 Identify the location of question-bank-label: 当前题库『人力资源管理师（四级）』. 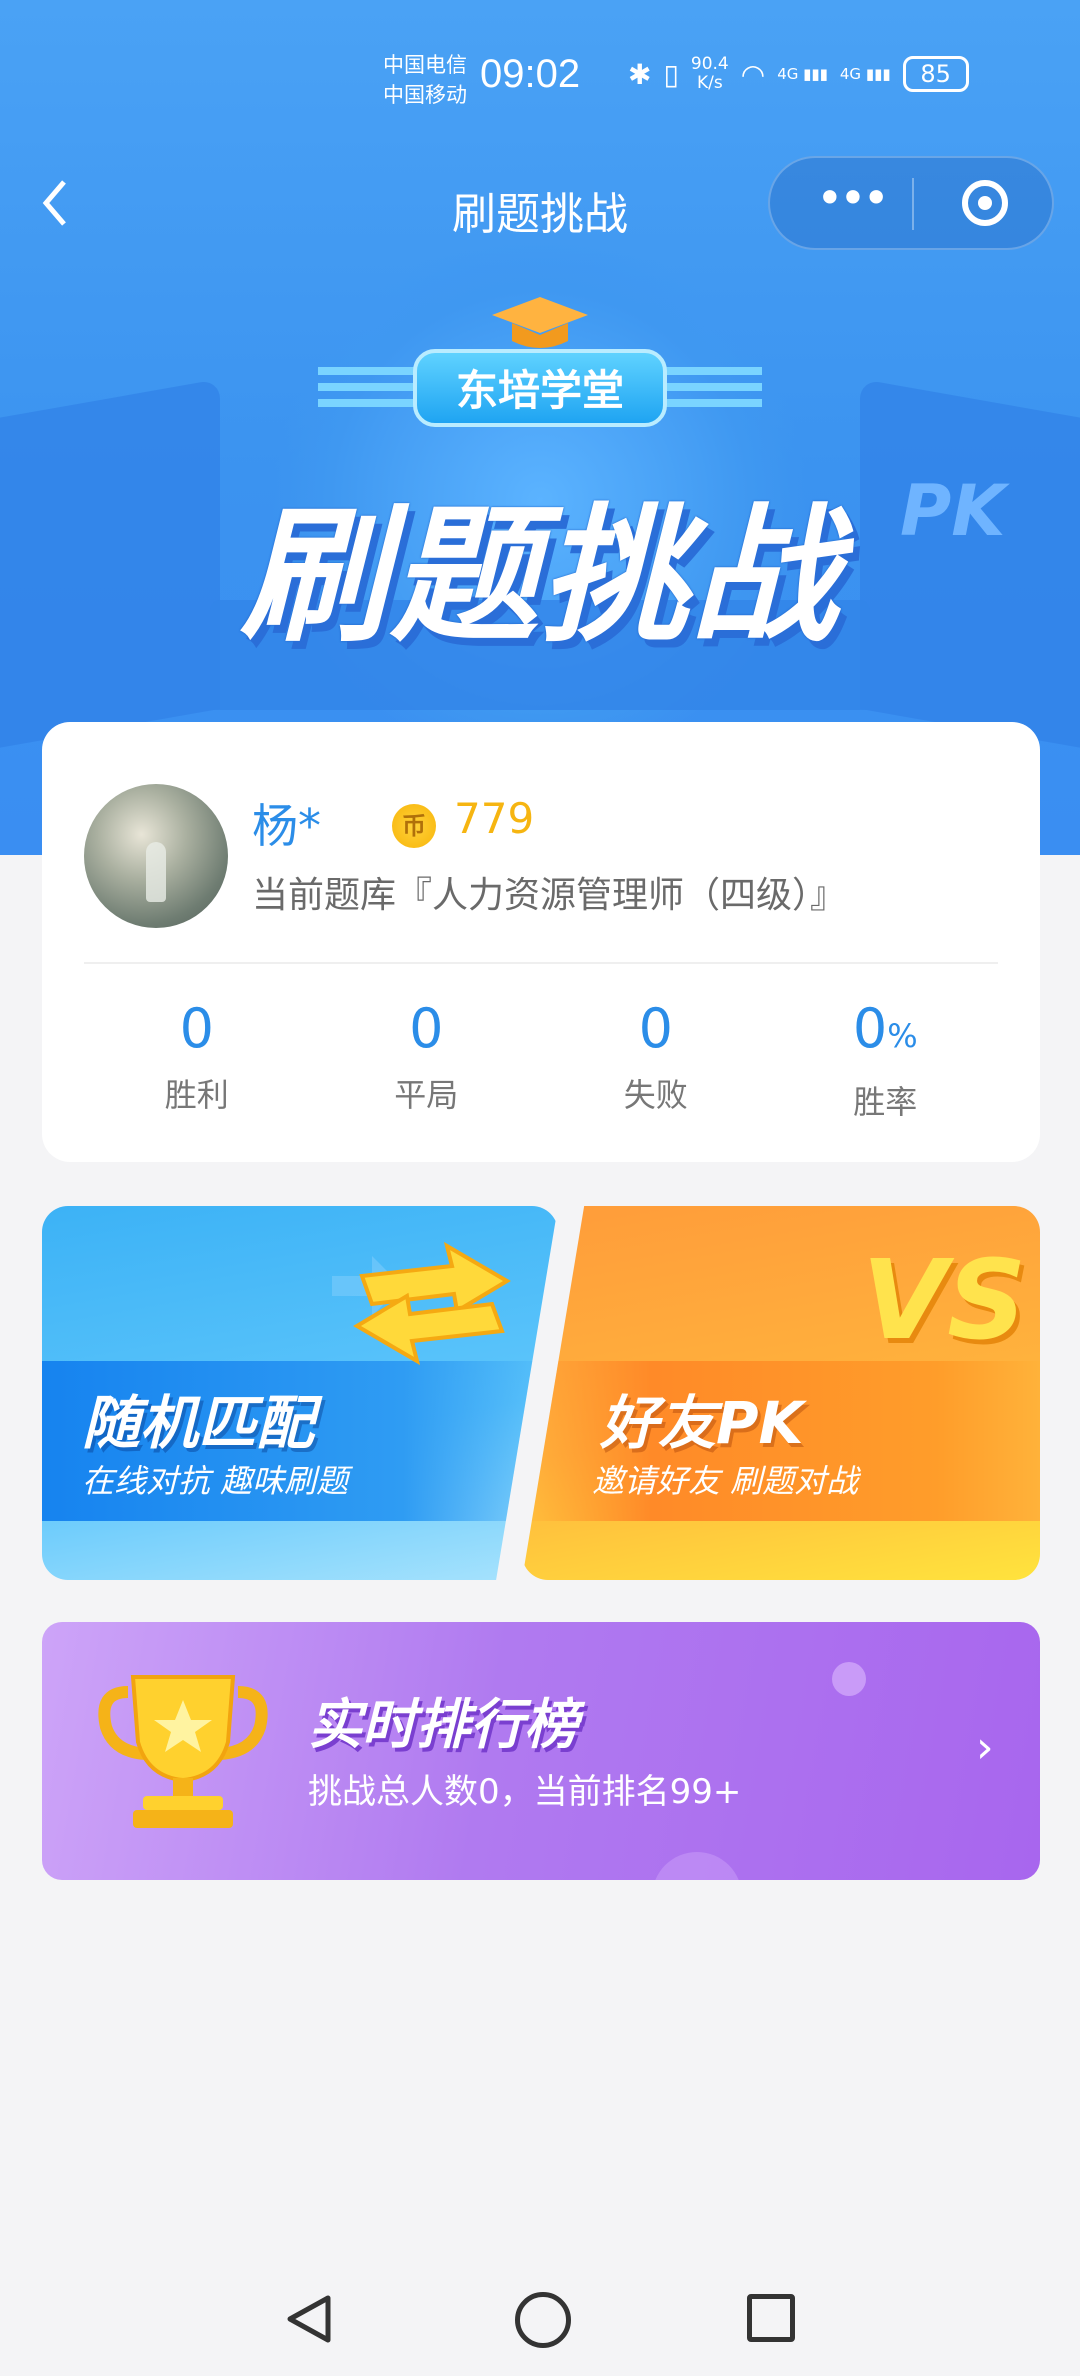
(549, 892).